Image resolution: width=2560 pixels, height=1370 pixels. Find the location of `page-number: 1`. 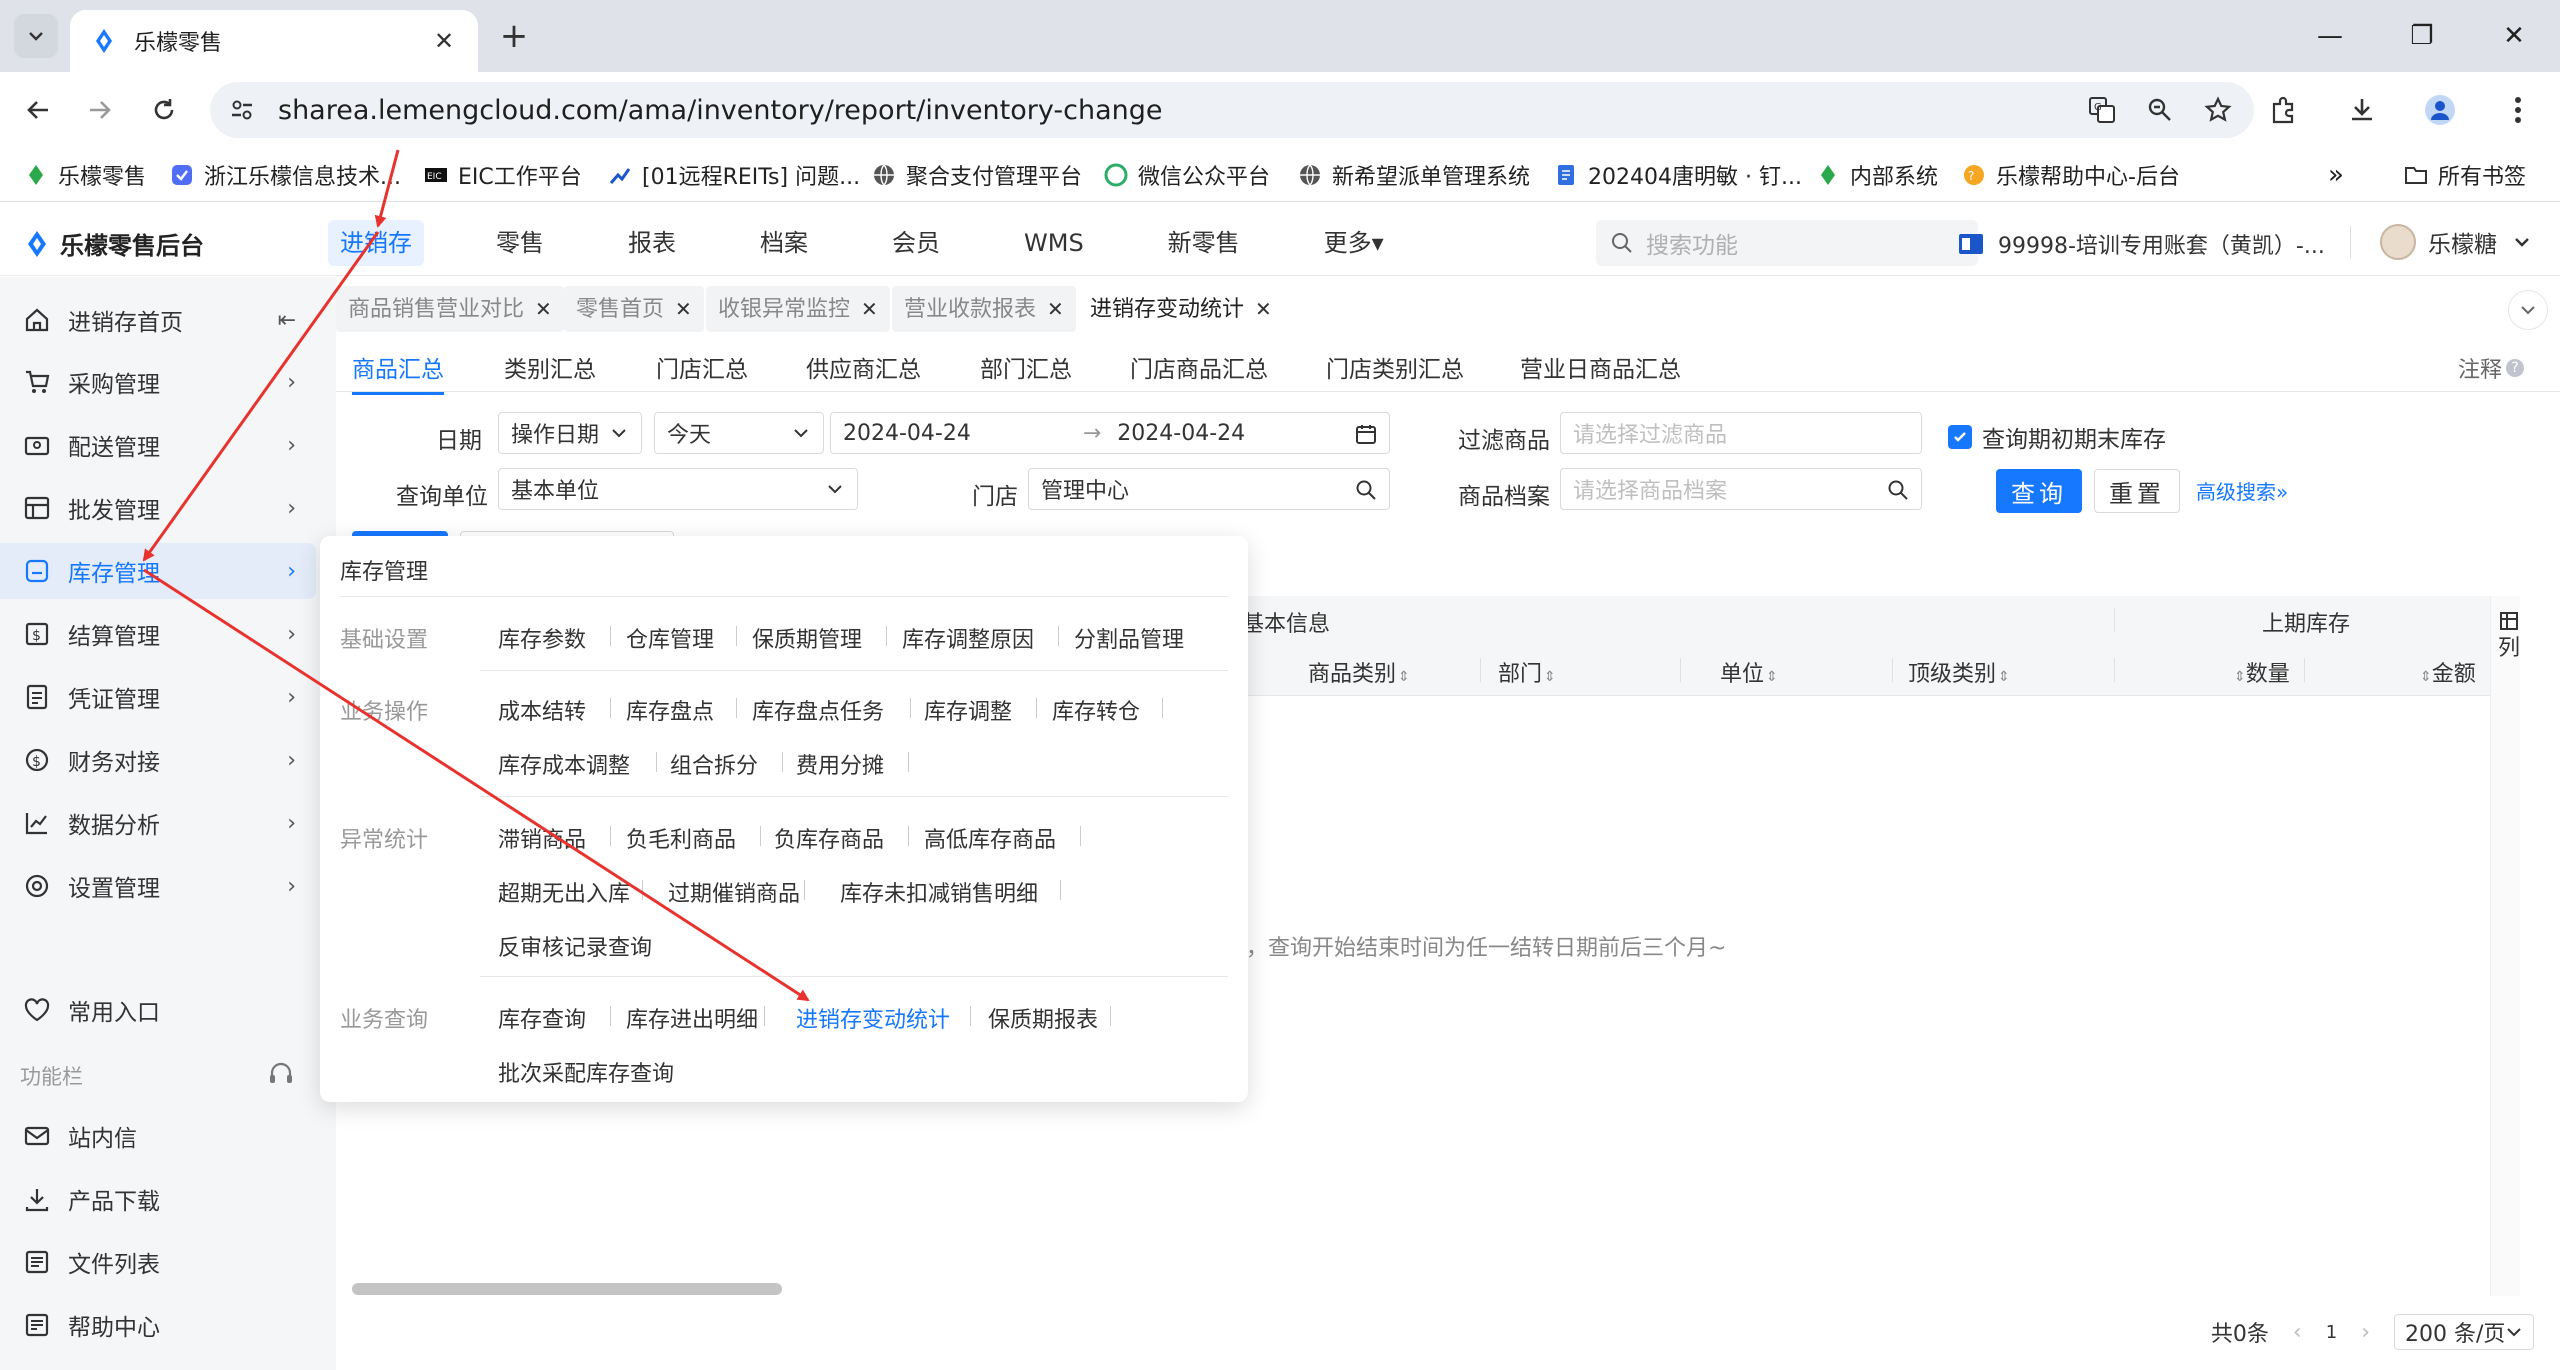

page-number: 1 is located at coordinates (2331, 1332).